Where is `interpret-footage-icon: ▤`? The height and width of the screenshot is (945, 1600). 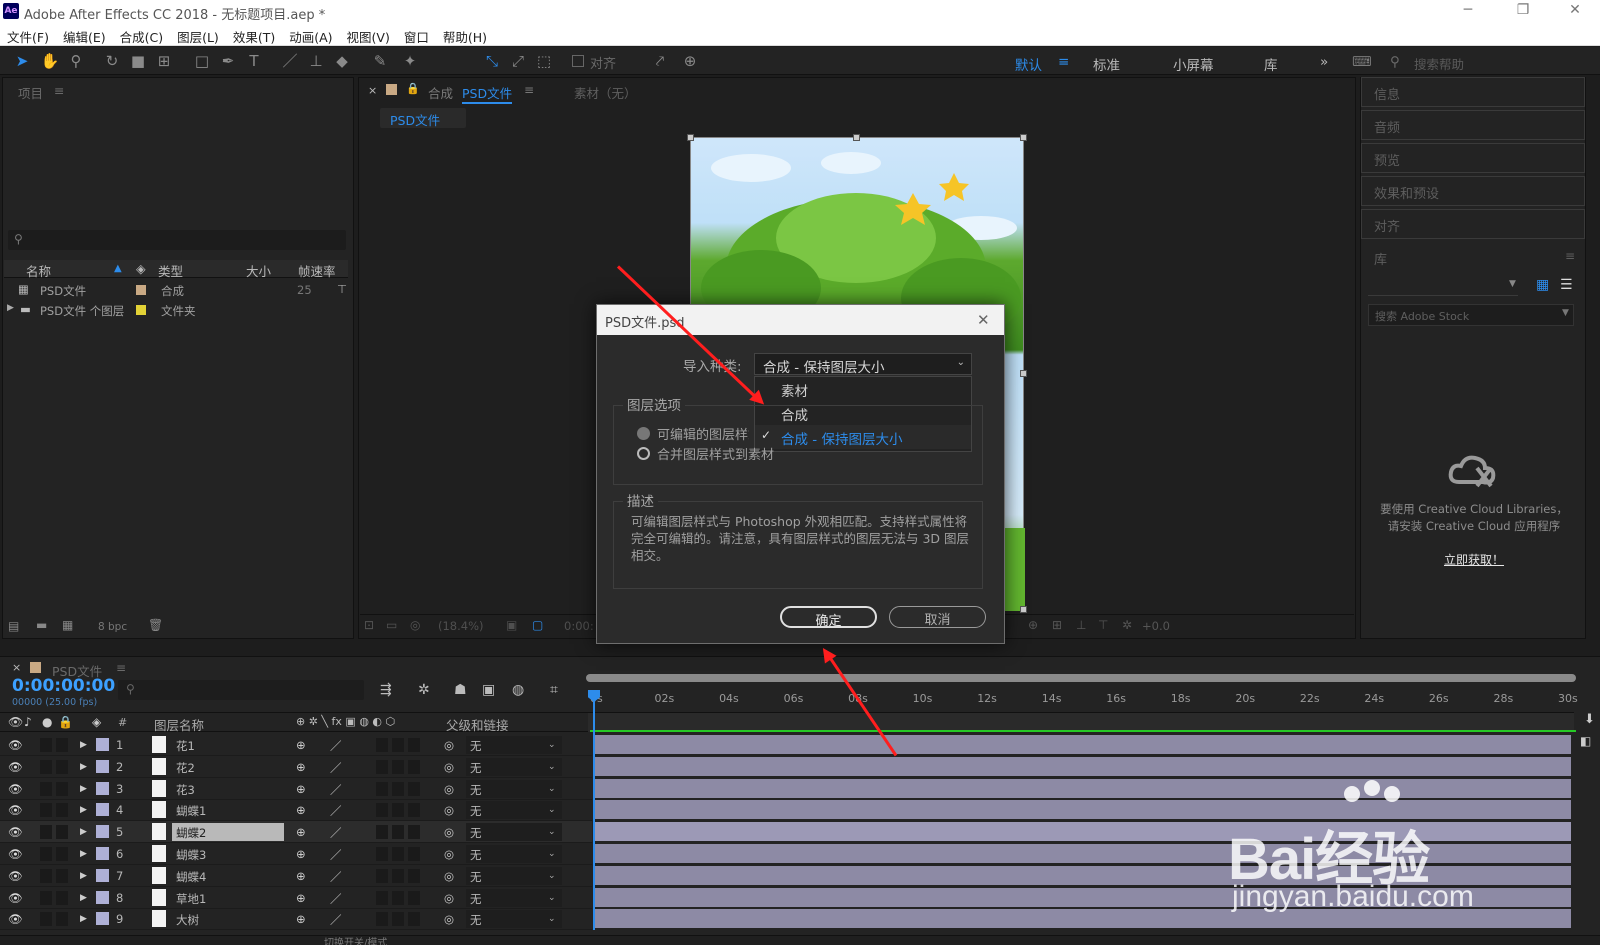
interpret-footage-icon: ▤ is located at coordinates (13, 626).